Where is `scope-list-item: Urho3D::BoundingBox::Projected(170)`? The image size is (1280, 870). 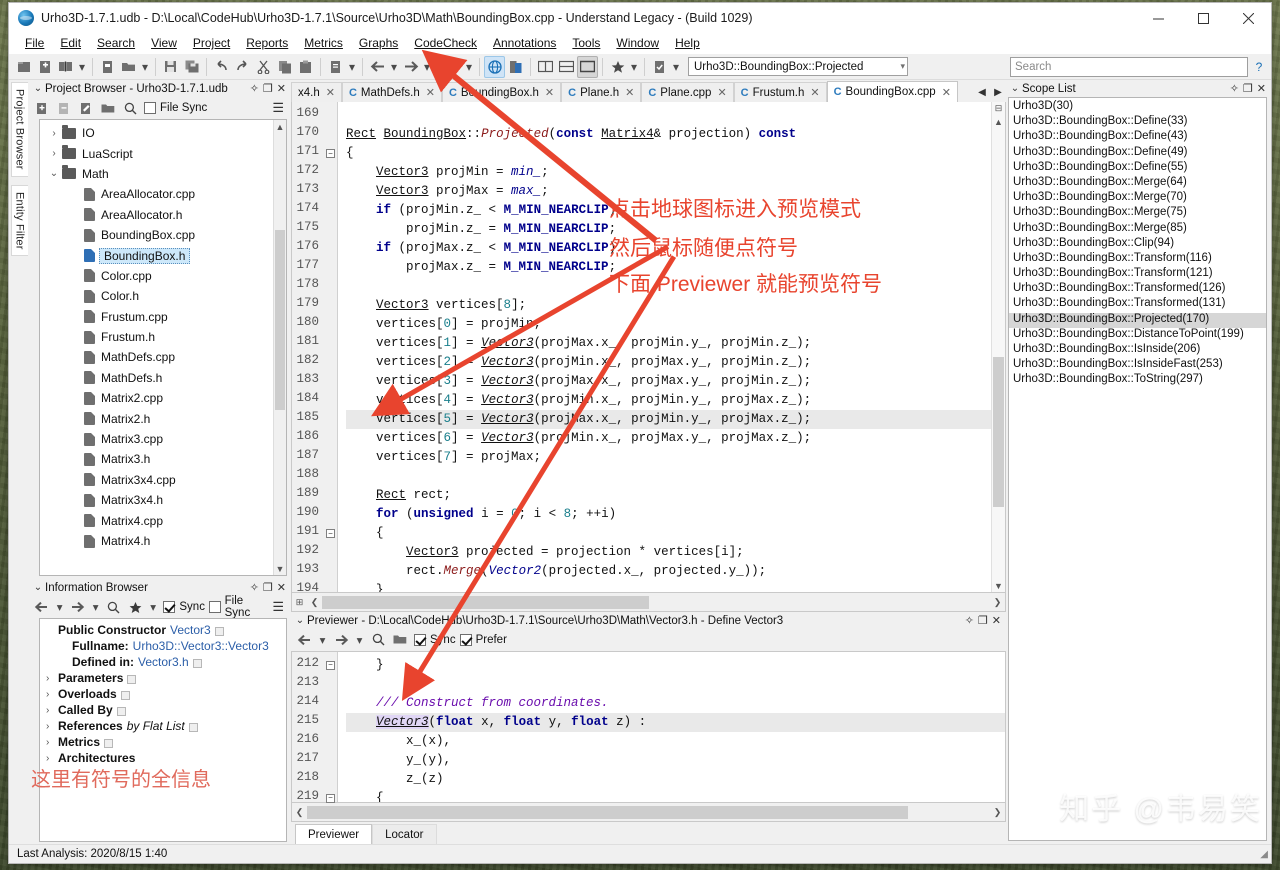 scope-list-item: Urho3D::BoundingBox::Projected(170) is located at coordinates (1137, 320).